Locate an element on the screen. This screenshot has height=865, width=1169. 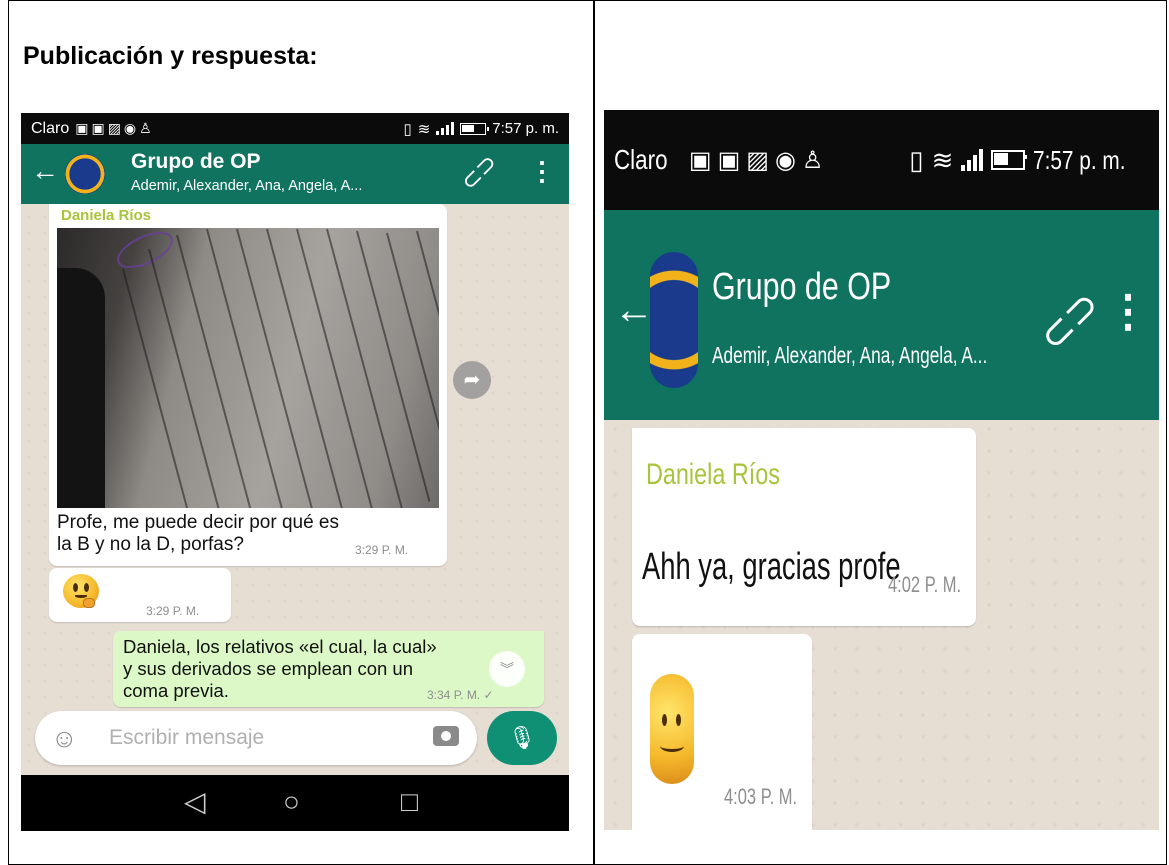
camera-icon is located at coordinates (446, 736).